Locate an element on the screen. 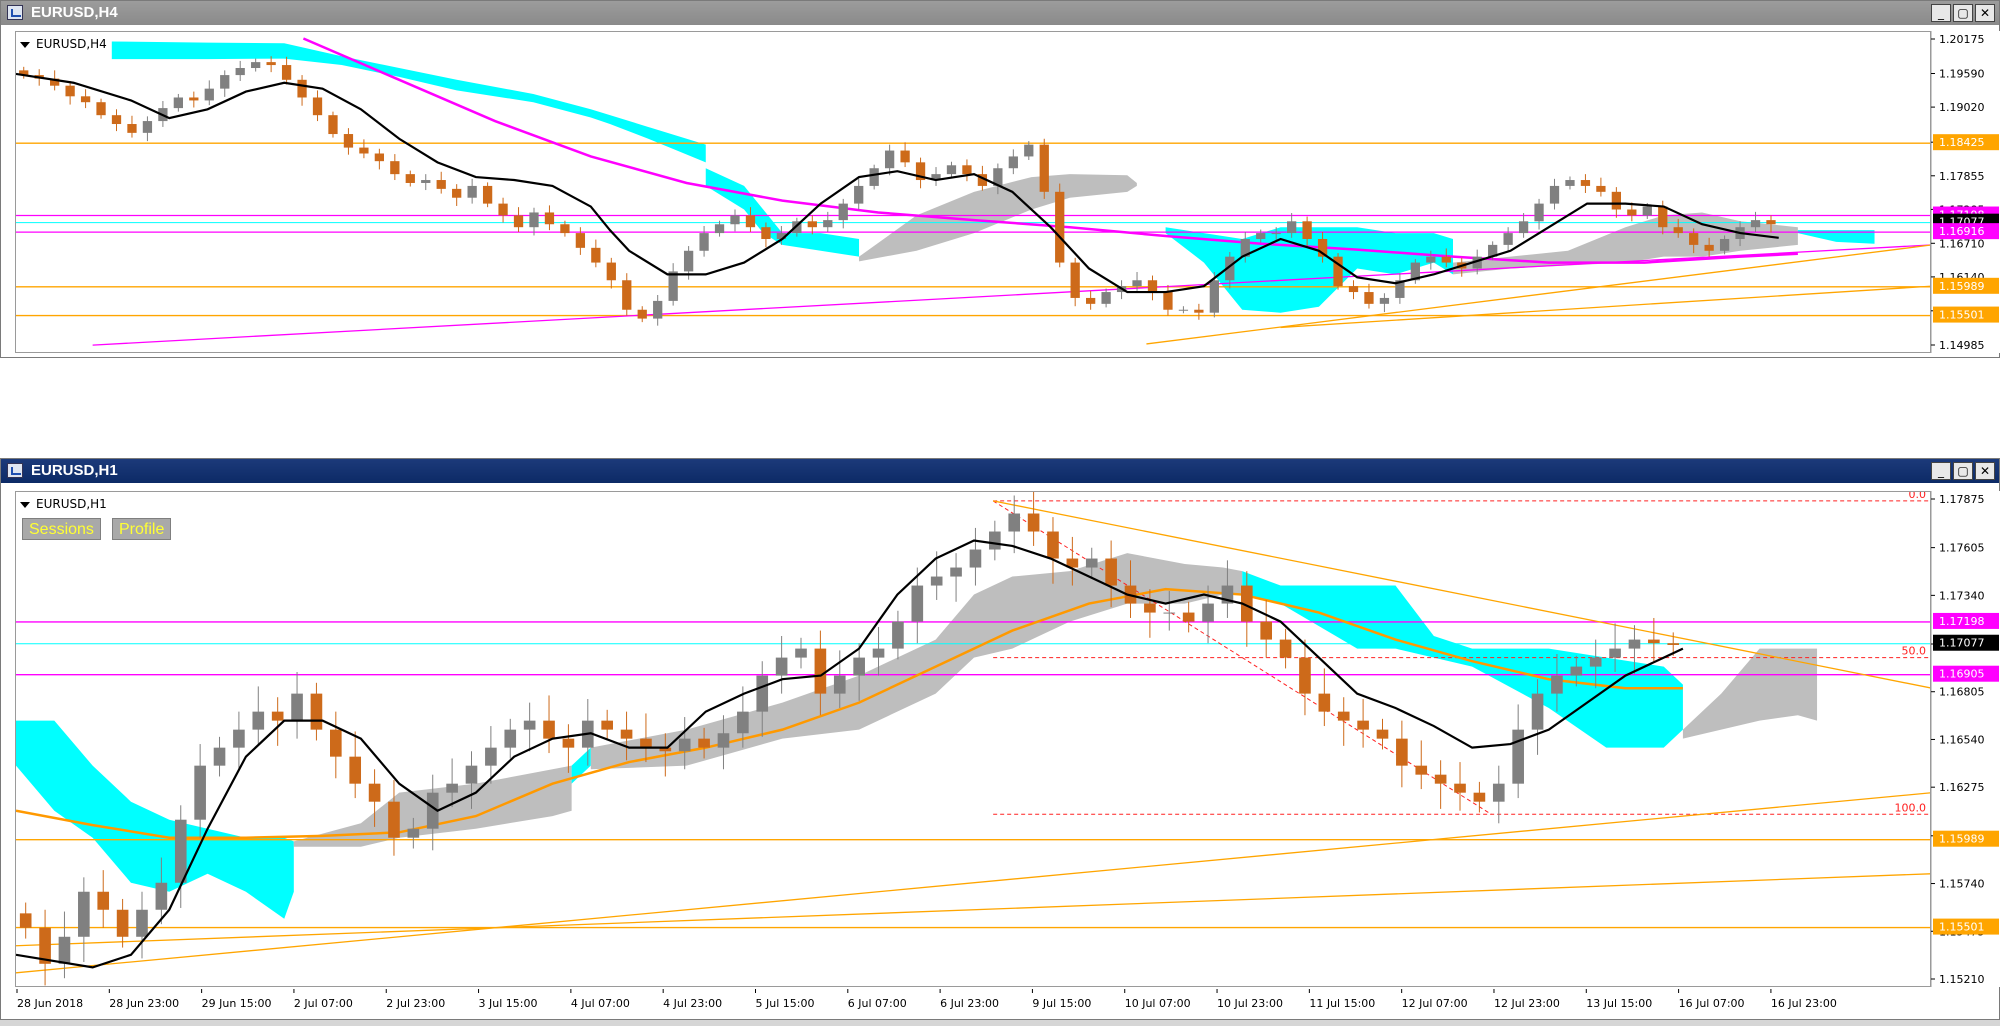 The width and height of the screenshot is (2000, 1026). x-tick-label: 2 Jul 23:00 is located at coordinates (415, 1003).